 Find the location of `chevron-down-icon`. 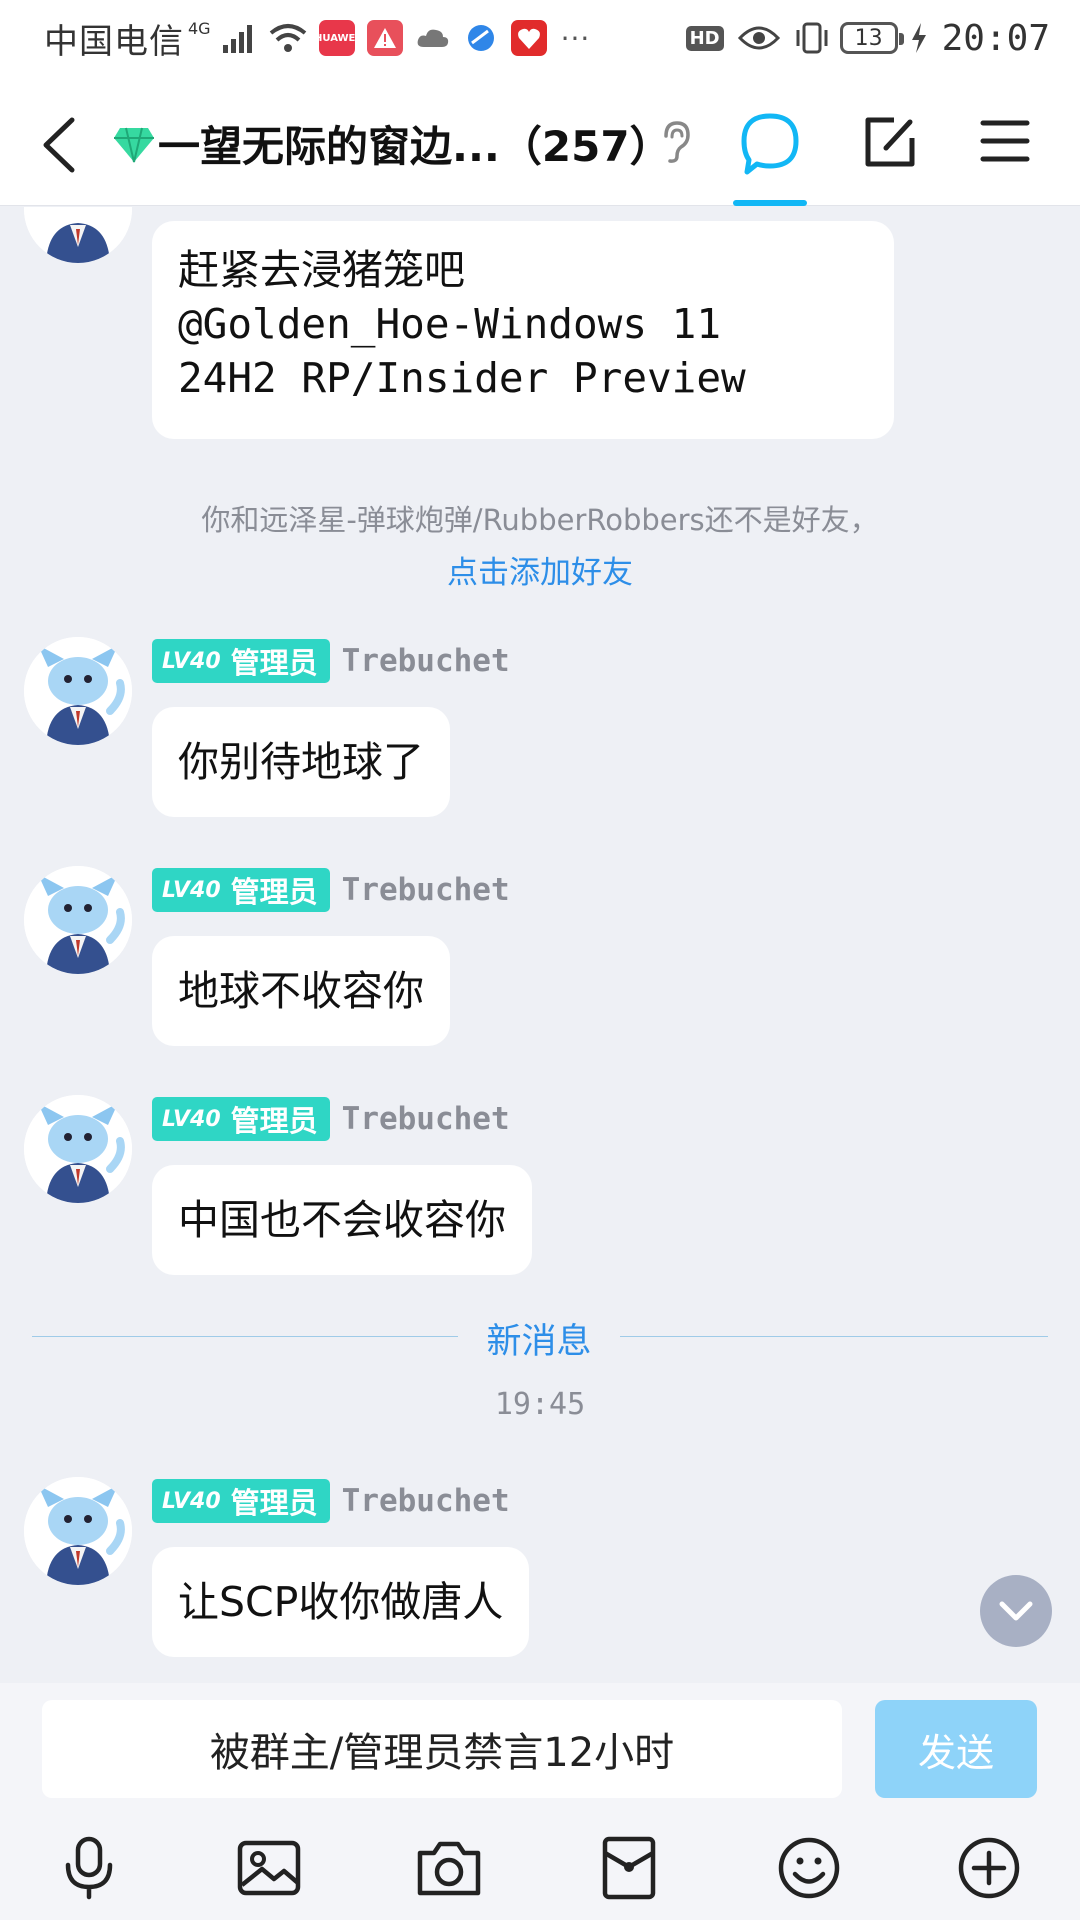

chevron-down-icon is located at coordinates (1016, 1611).